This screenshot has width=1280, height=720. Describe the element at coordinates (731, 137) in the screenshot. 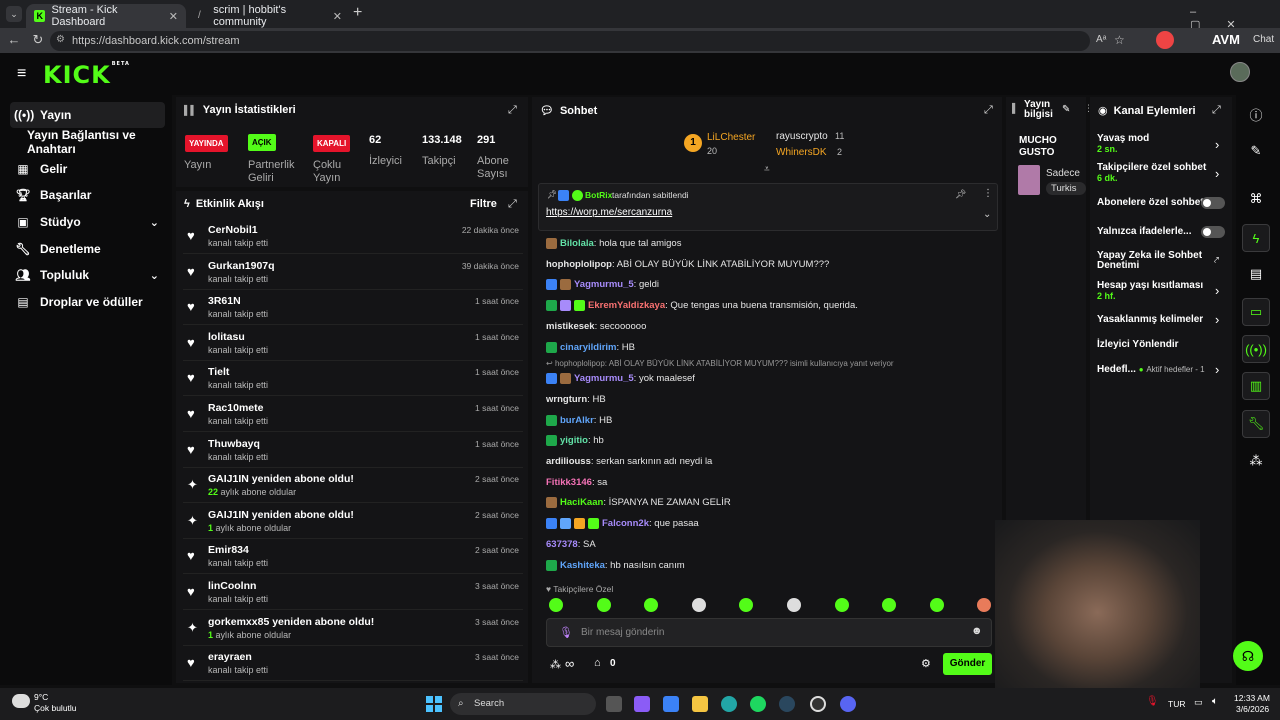

I see `leaderboard-first-name: LiLChester` at that location.